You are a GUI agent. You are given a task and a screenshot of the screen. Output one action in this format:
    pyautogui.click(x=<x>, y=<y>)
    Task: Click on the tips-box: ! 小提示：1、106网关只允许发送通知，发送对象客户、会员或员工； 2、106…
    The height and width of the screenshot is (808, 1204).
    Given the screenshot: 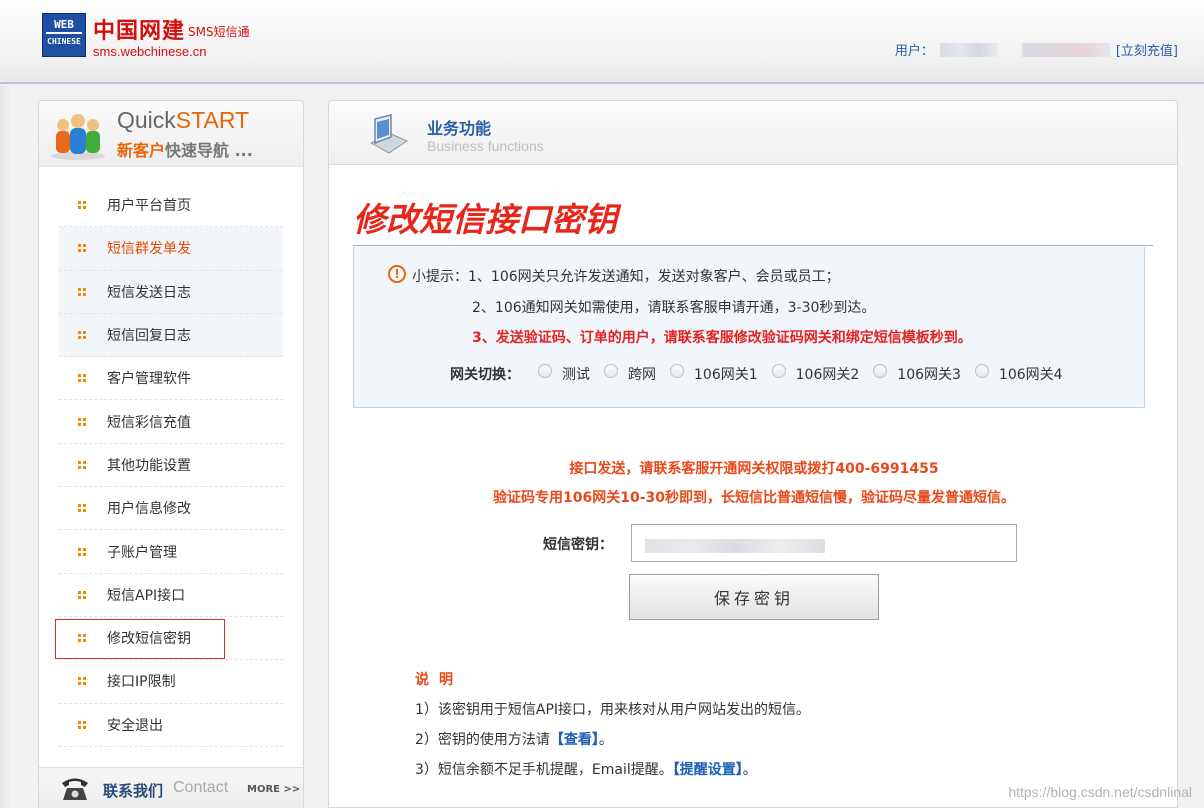 What is the action you would take?
    pyautogui.click(x=749, y=327)
    